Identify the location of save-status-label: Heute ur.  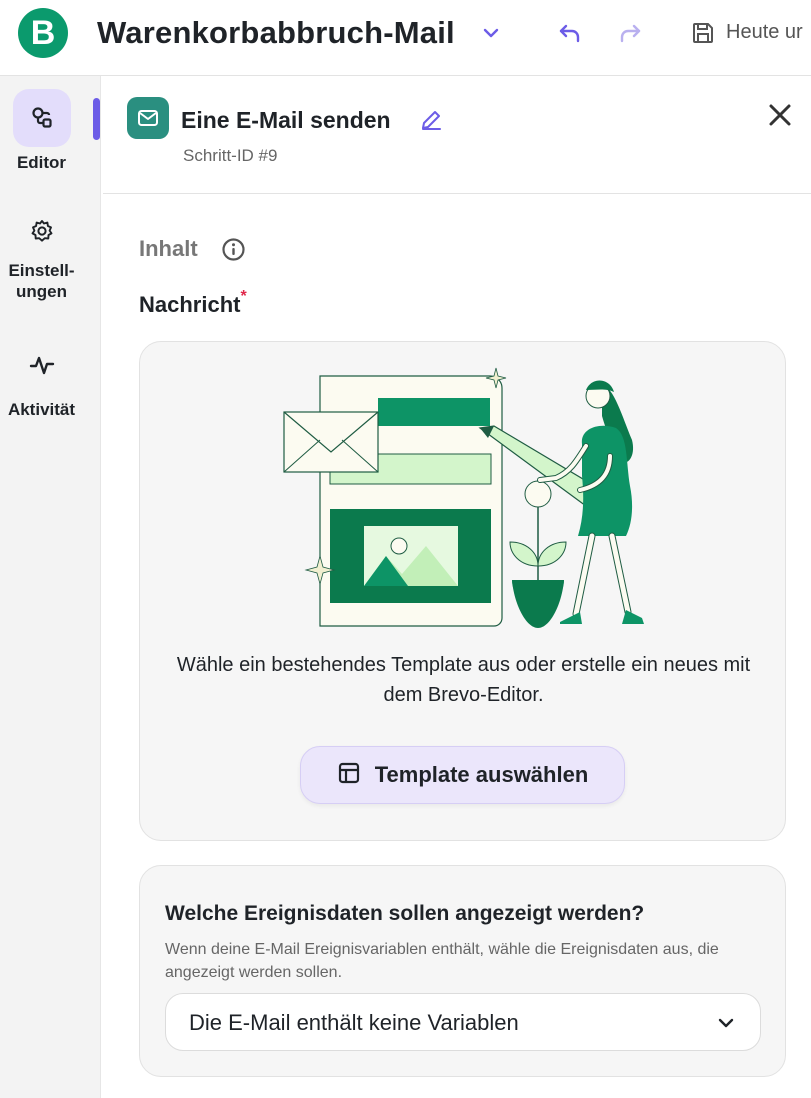
(764, 32).